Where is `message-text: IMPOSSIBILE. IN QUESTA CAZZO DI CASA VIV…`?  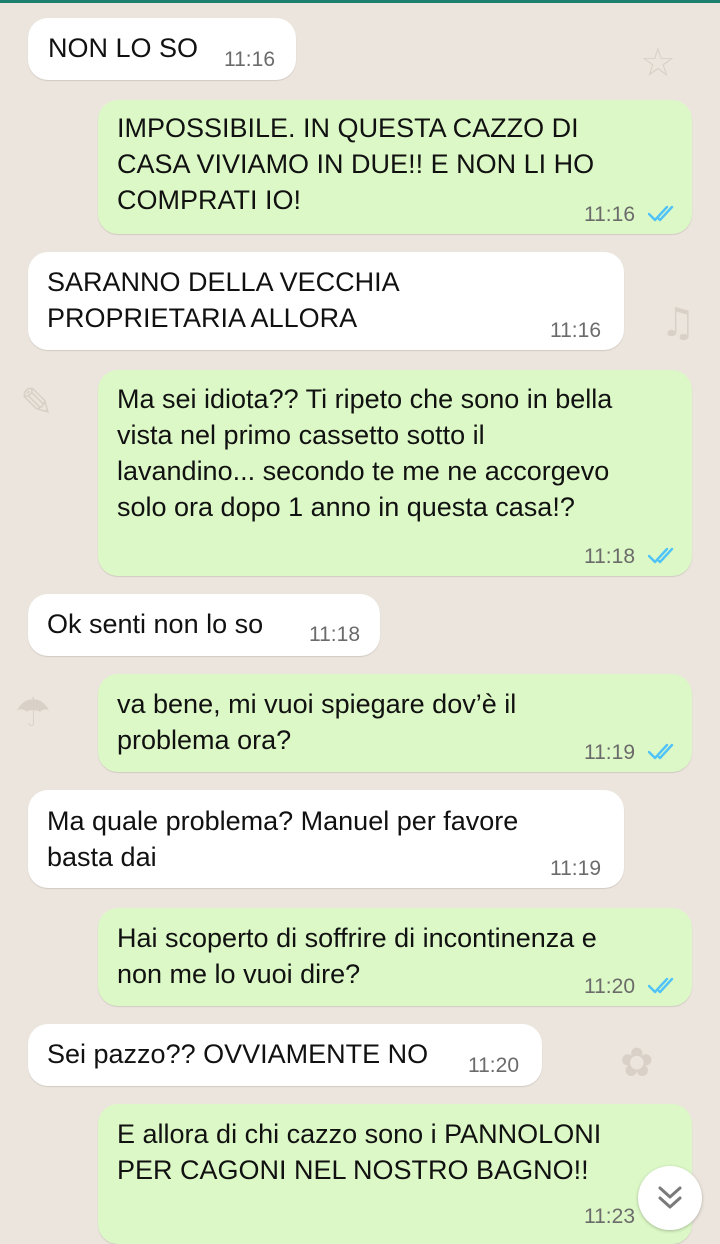 message-text: IMPOSSIBILE. IN QUESTA CAZZO DI CASA VIV… is located at coordinates (356, 164).